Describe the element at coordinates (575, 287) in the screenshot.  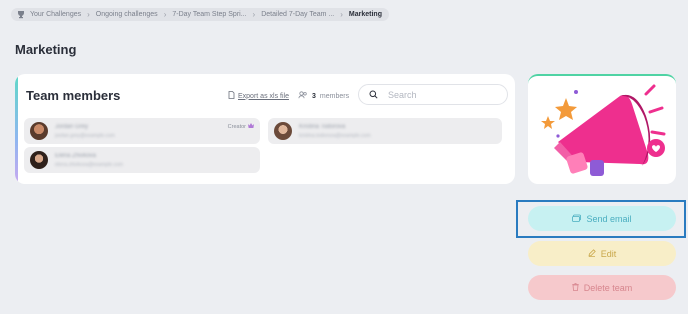
I see `trash-icon` at that location.